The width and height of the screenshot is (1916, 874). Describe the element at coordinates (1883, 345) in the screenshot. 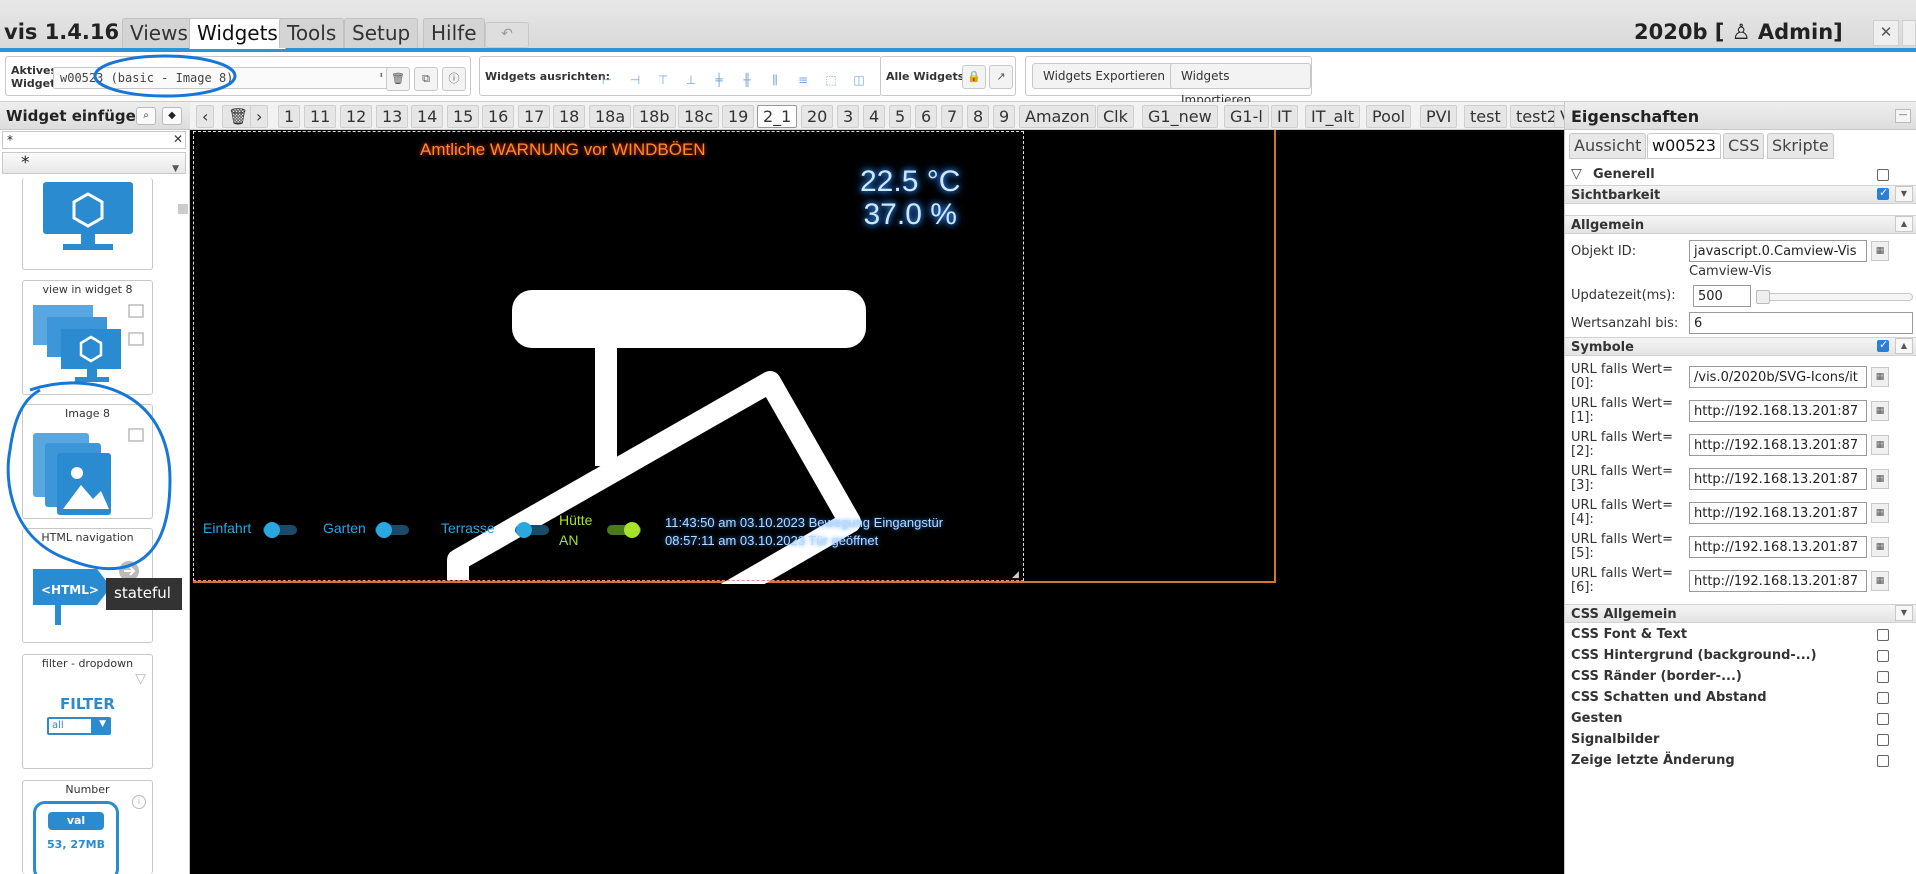

I see `symbole-checkbox` at that location.